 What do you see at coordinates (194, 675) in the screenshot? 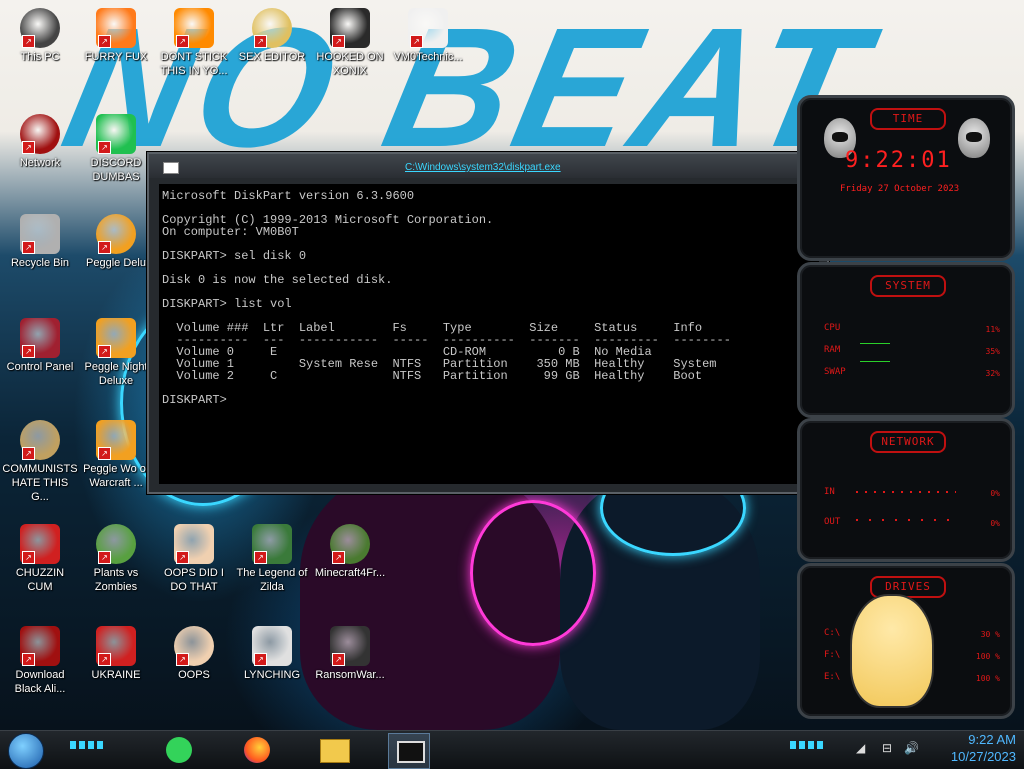
I see `desktop-icon-label: OOPS` at bounding box center [194, 675].